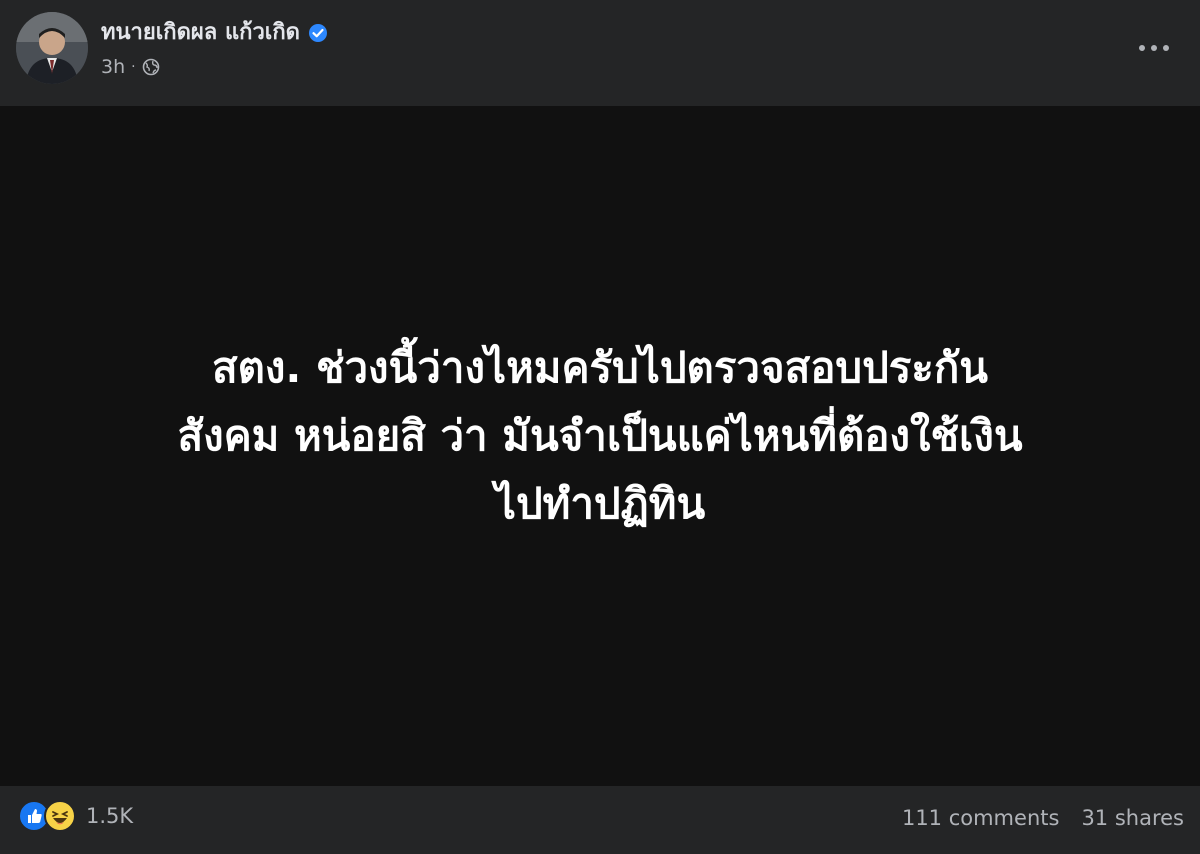 This screenshot has height=854, width=1200. I want to click on author-name: ทนายเกิดผล แก้วเกิด, so click(200, 33).